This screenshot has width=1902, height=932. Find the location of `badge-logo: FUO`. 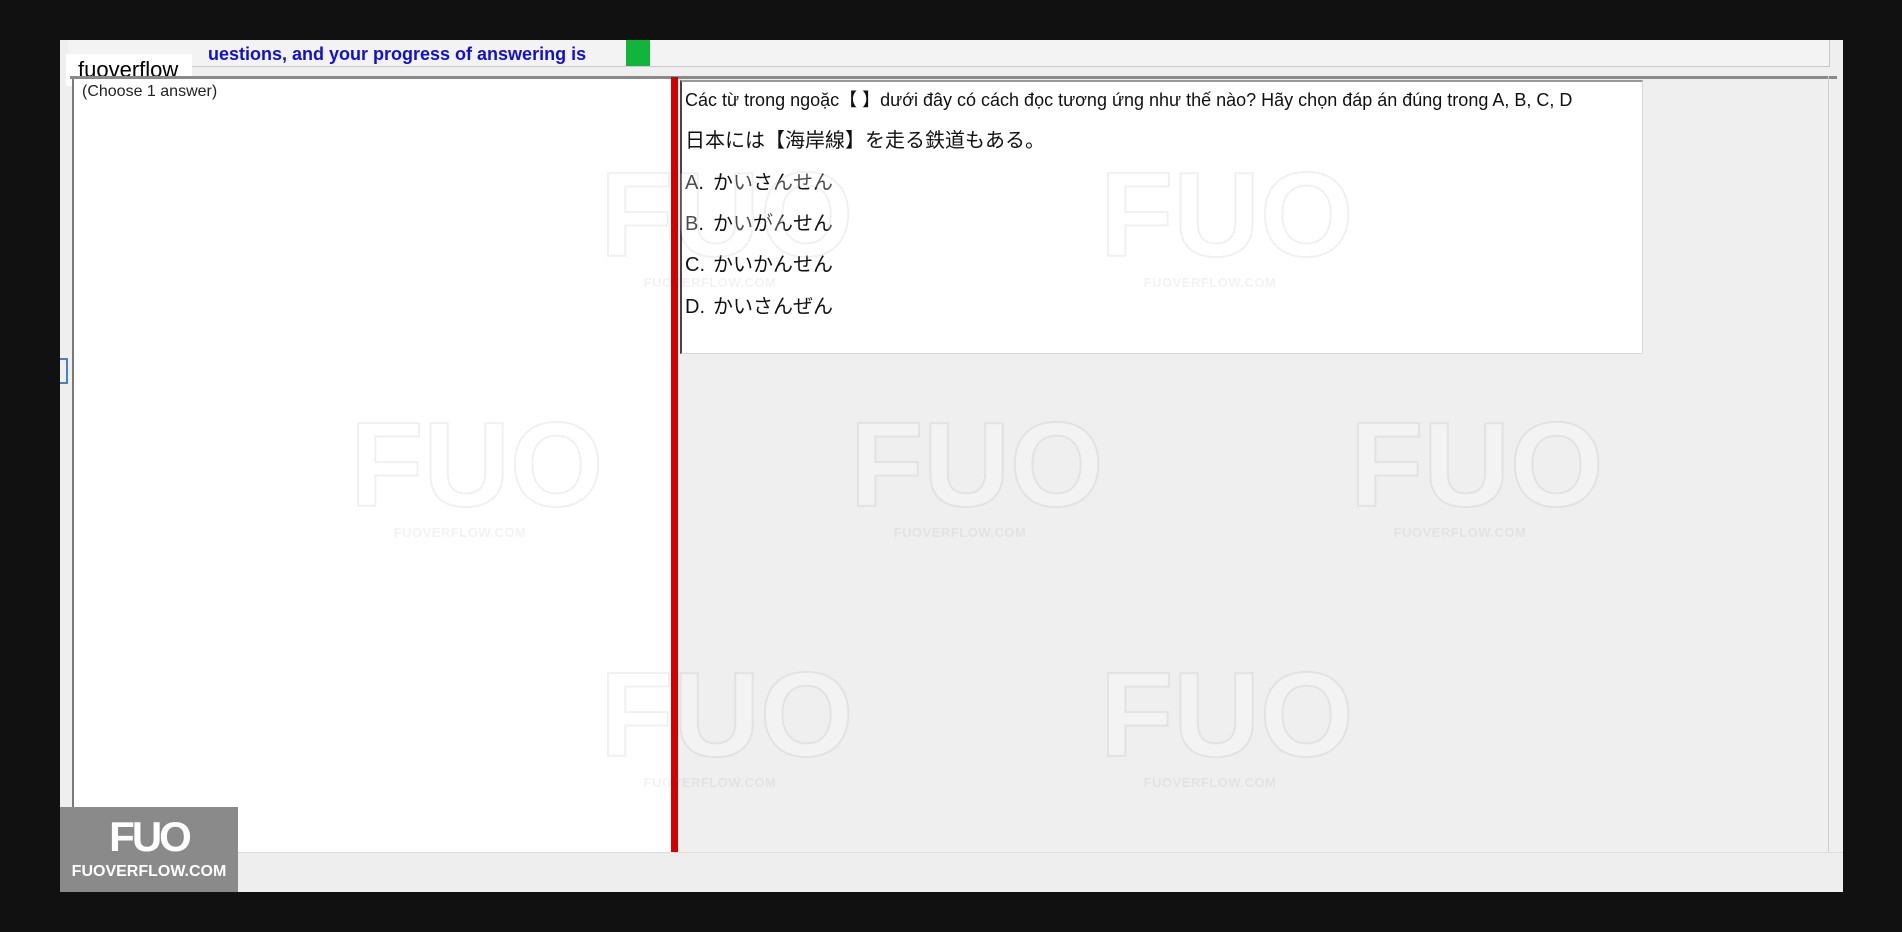

badge-logo: FUO is located at coordinates (150, 836).